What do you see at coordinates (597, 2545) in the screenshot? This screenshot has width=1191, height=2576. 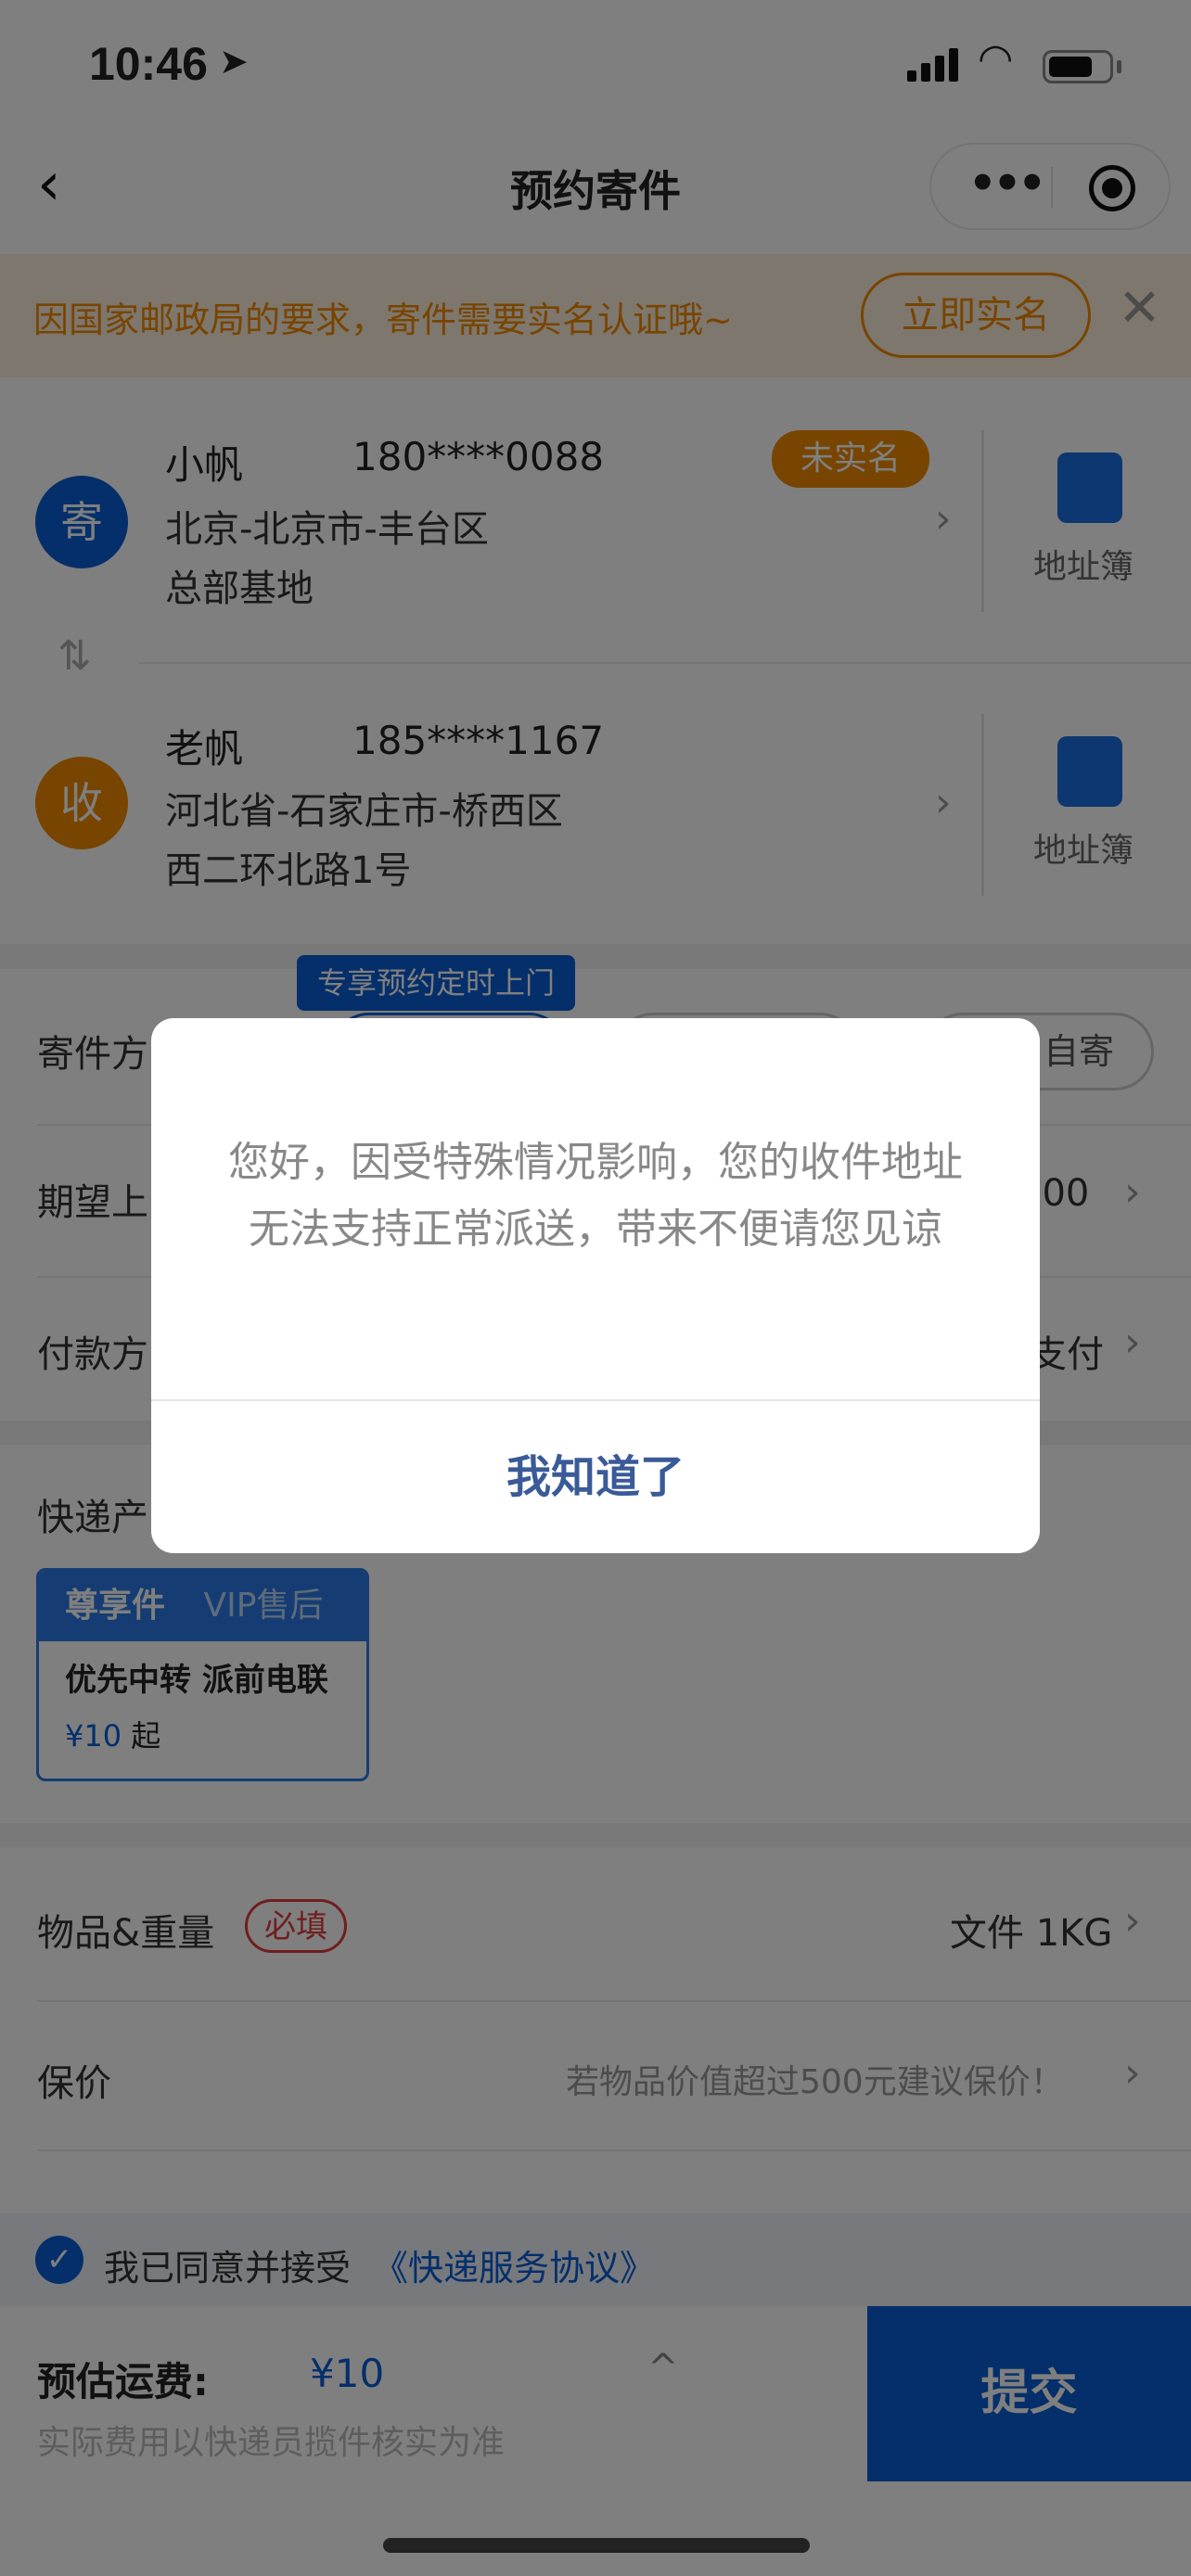 I see `home-indicator` at bounding box center [597, 2545].